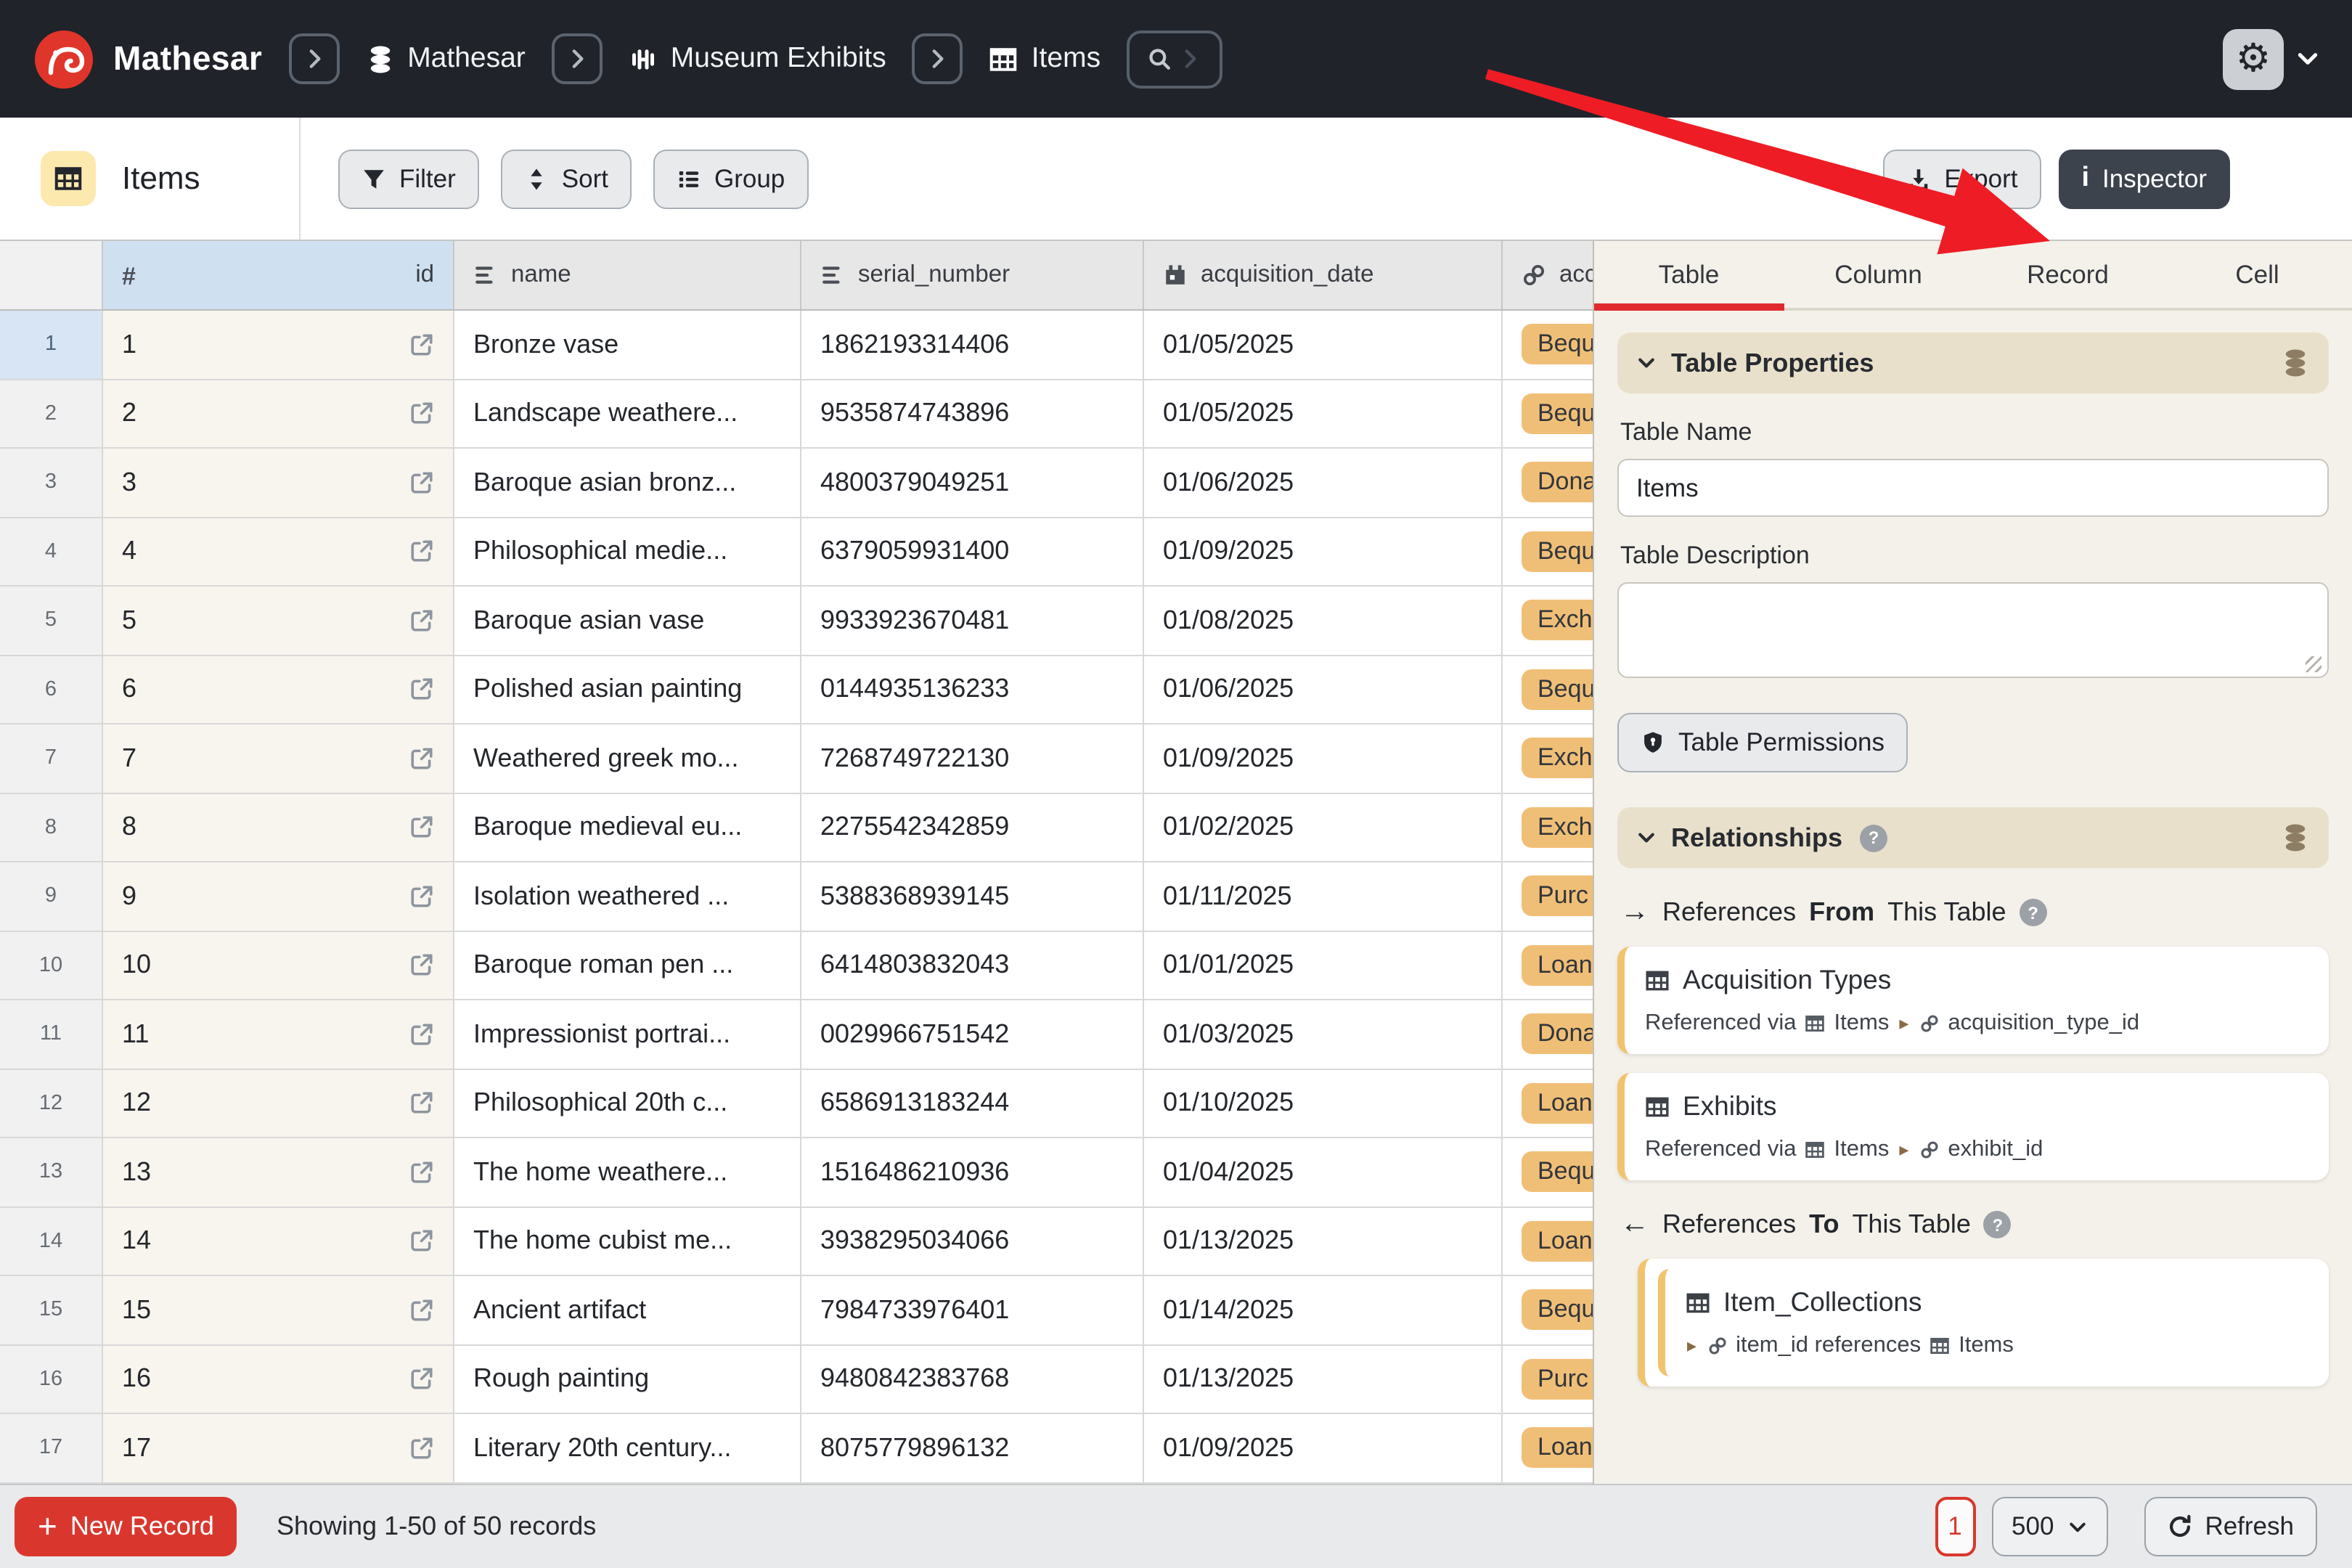 The width and height of the screenshot is (2352, 1568). I want to click on id-cell: 6, so click(279, 690).